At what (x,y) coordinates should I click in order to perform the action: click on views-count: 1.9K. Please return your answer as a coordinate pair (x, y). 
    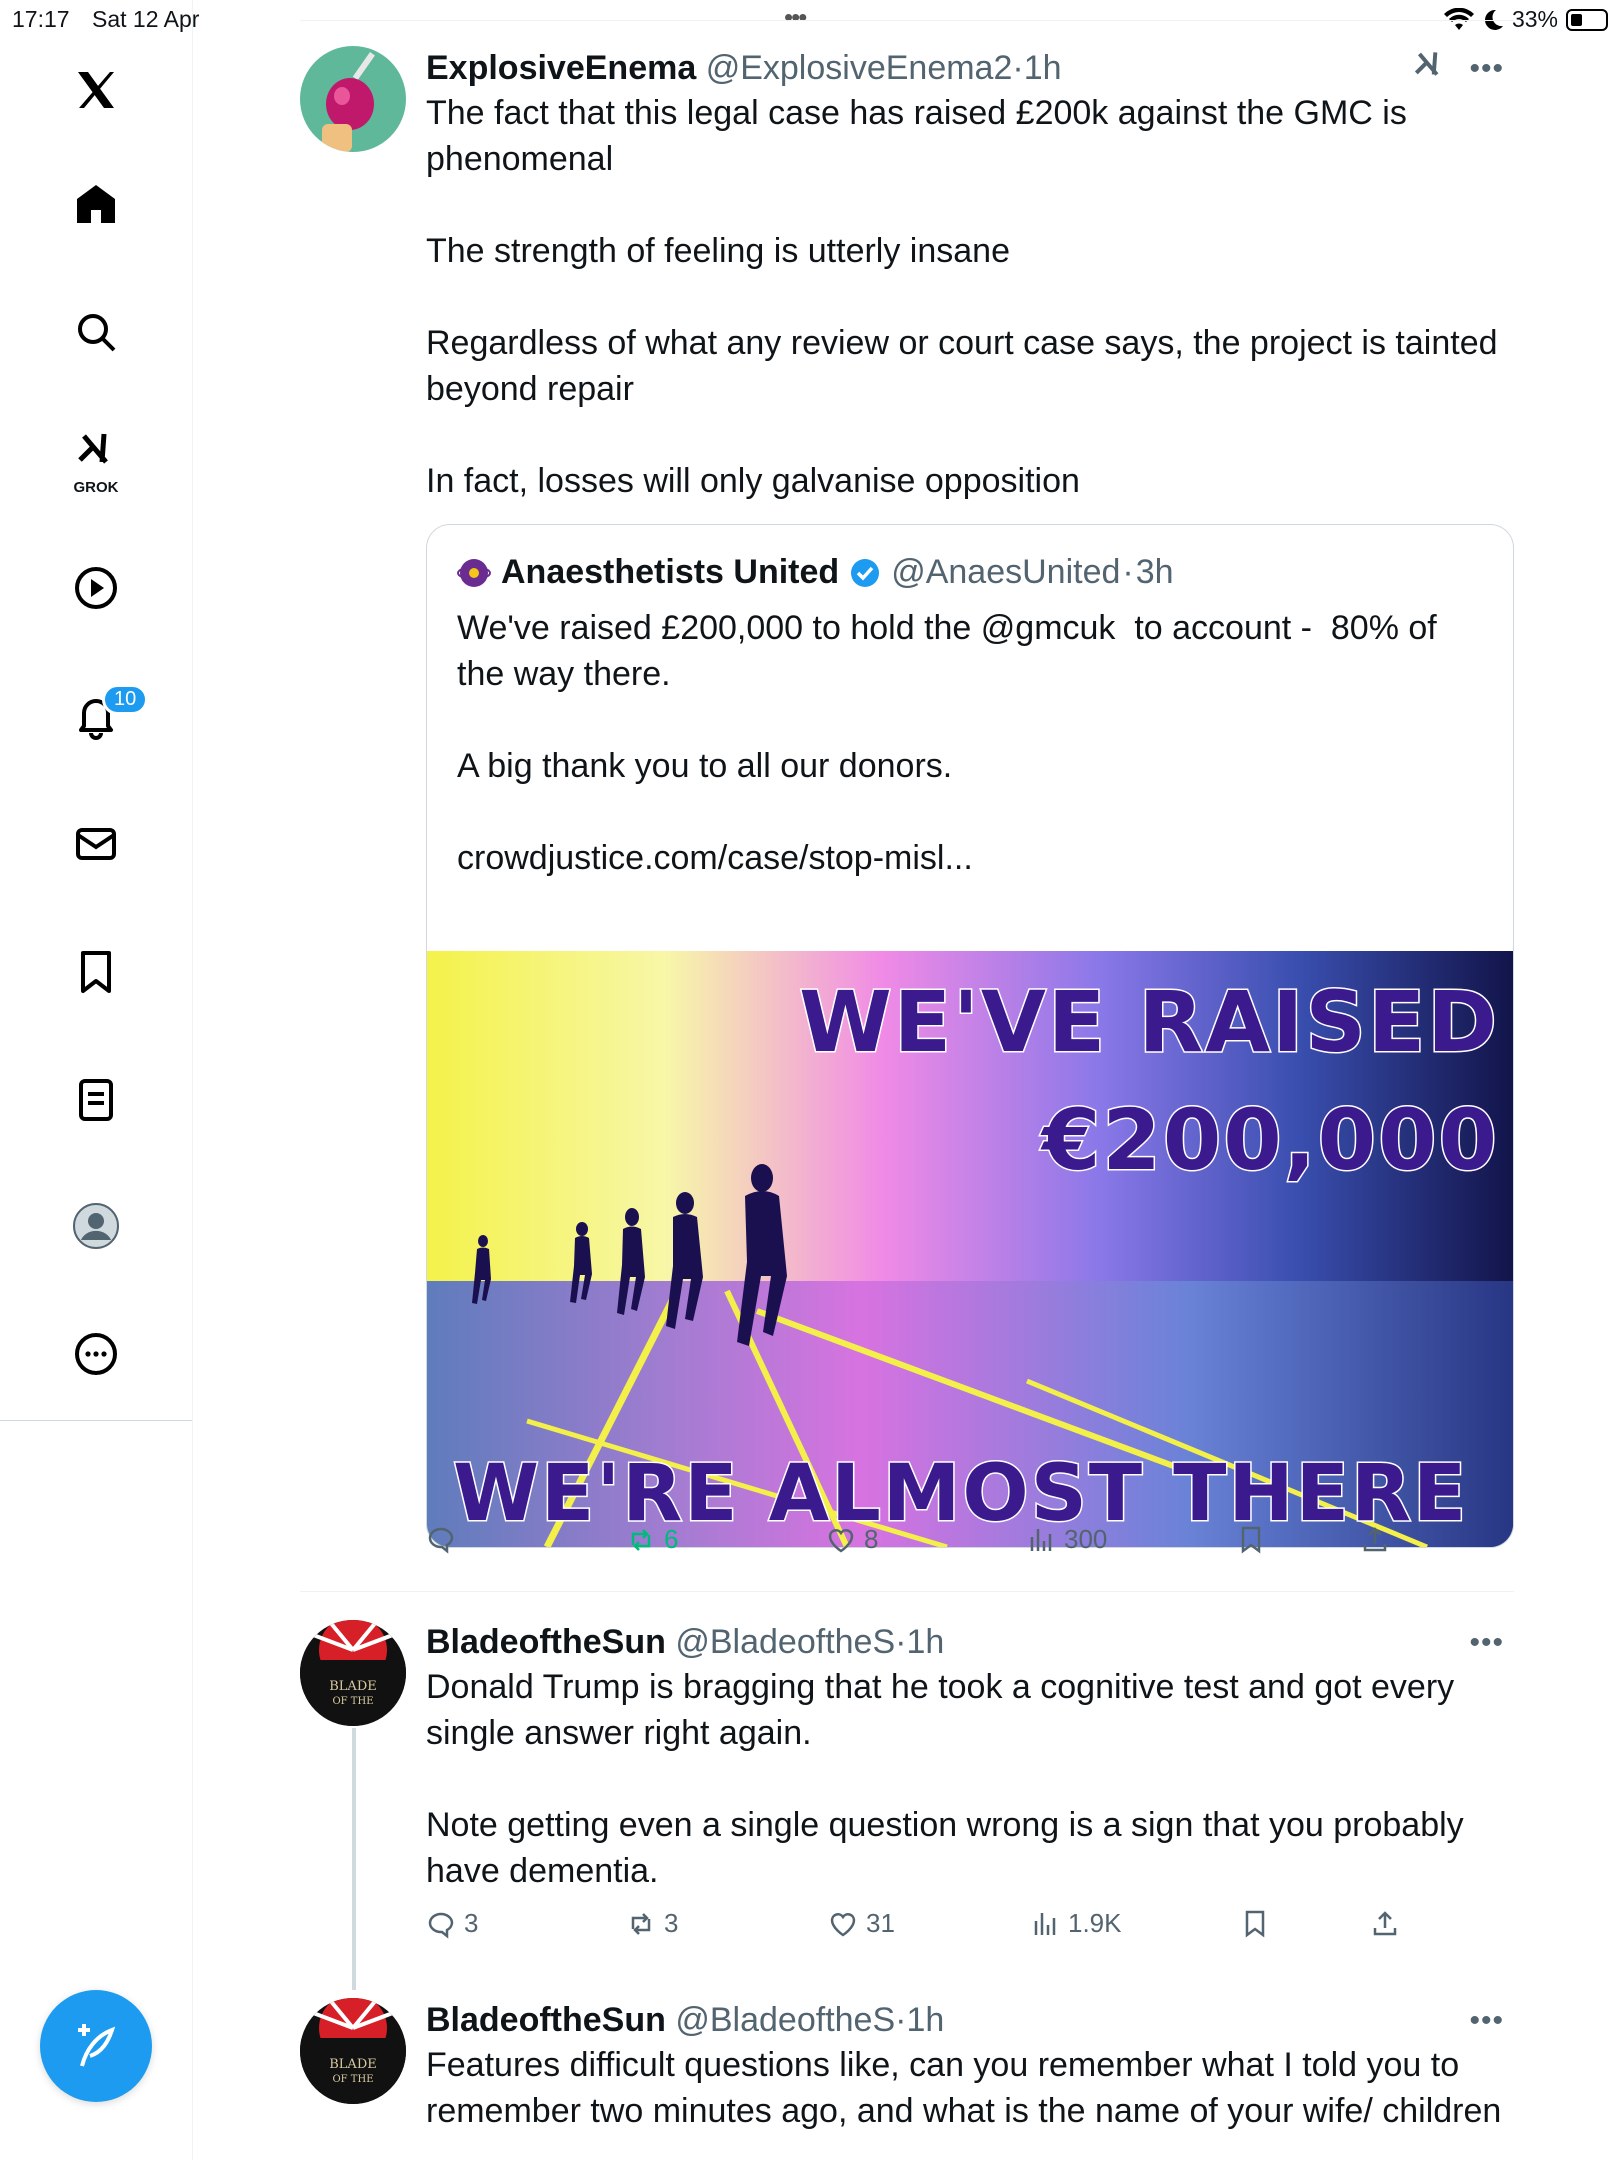
    Looking at the image, I should click on (1095, 1923).